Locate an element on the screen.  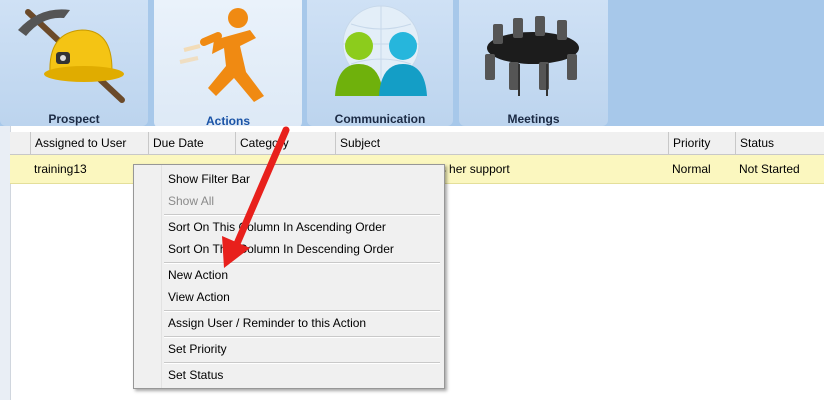
tab-communication: Communication is located at coordinates (380, 63).